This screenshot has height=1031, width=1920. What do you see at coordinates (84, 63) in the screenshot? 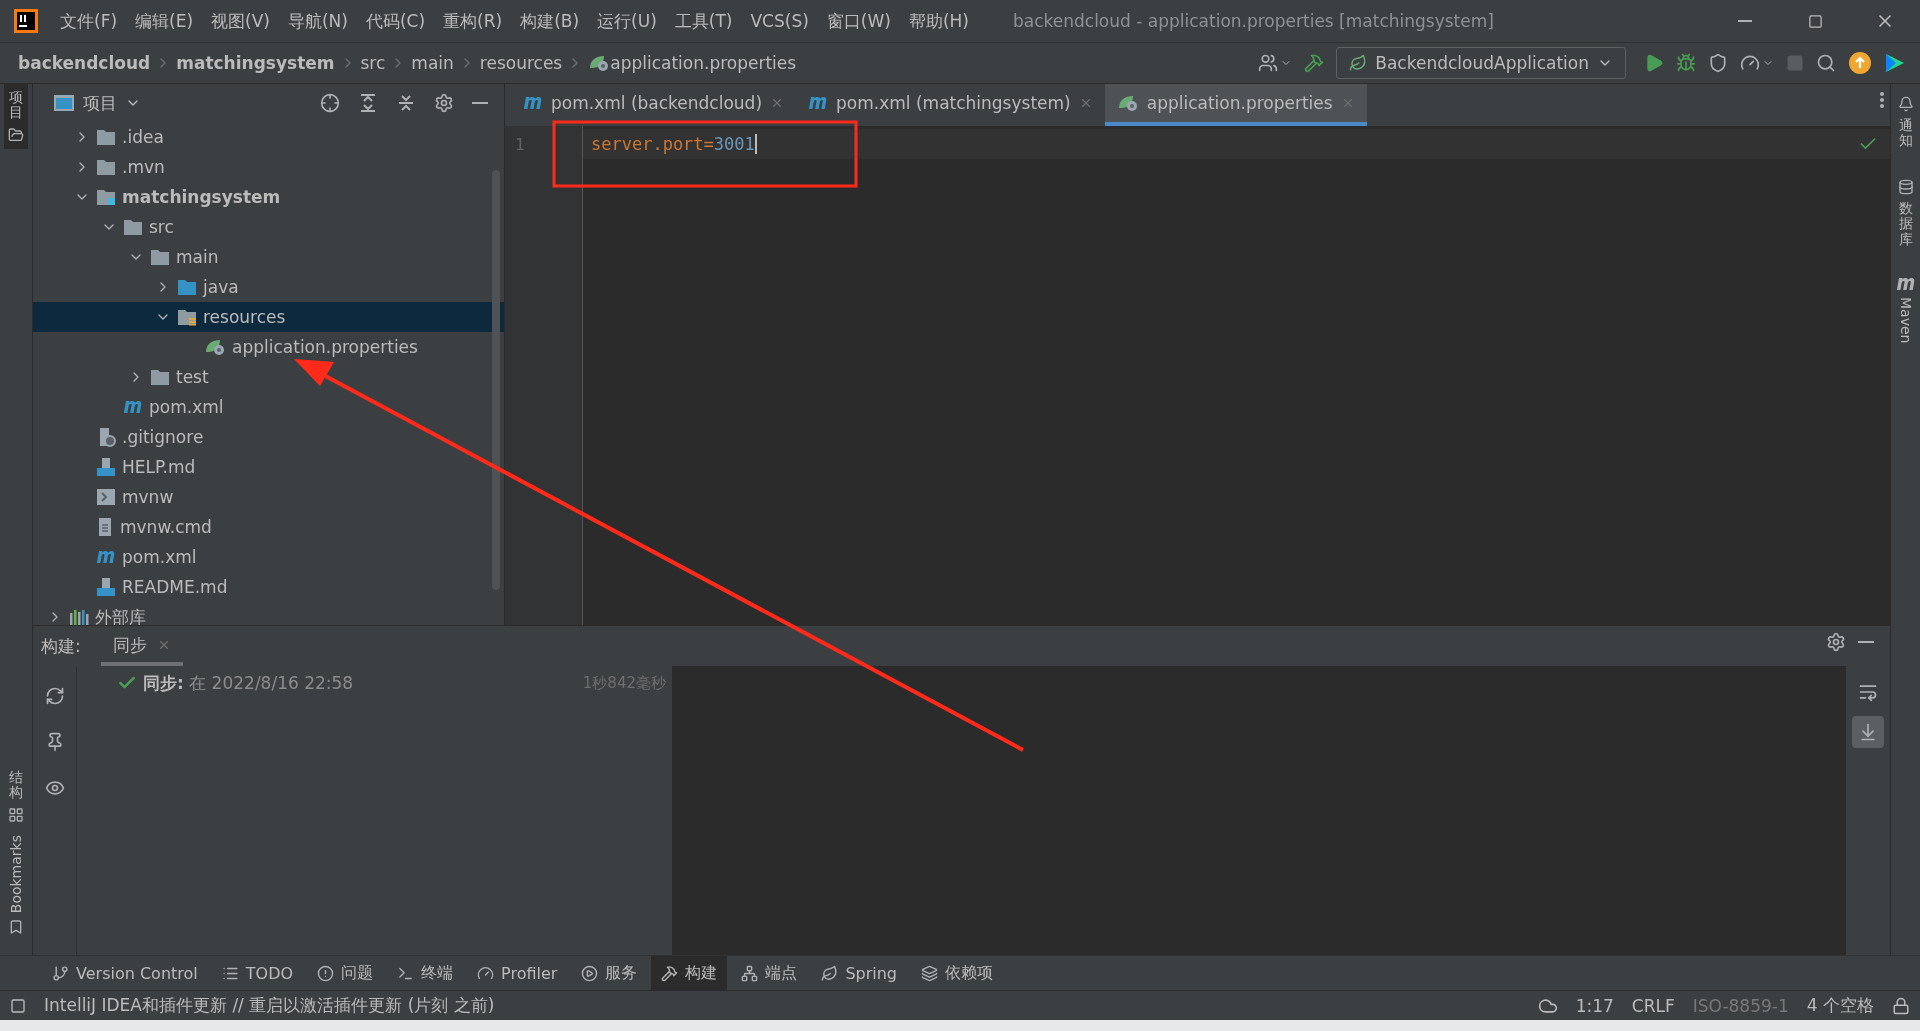
I see `breadcrumb: backendcloud` at bounding box center [84, 63].